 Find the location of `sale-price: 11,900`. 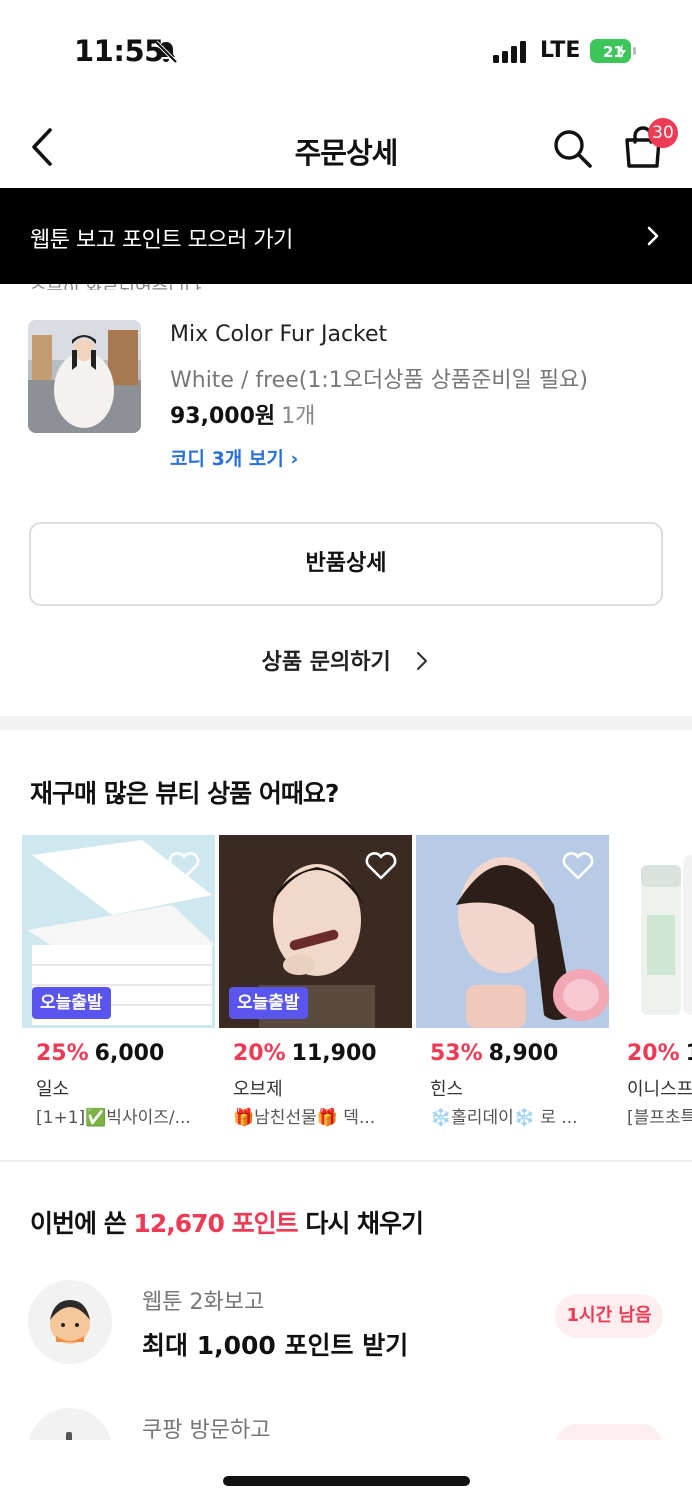

sale-price: 11,900 is located at coordinates (334, 1053).